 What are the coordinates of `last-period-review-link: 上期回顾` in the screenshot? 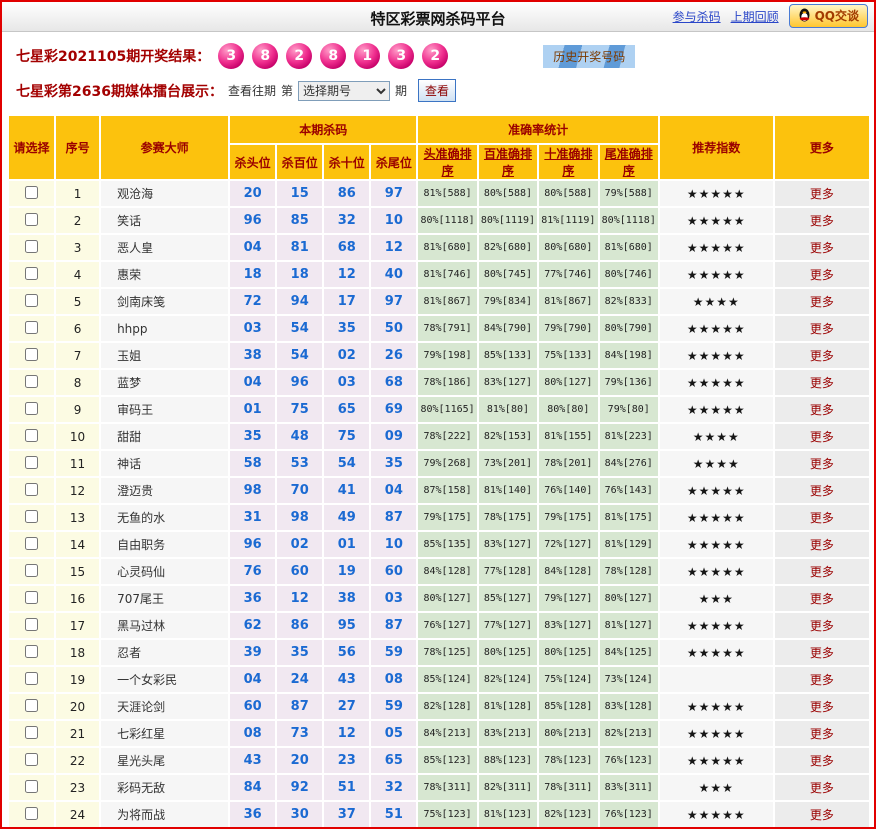 It's located at (755, 16).